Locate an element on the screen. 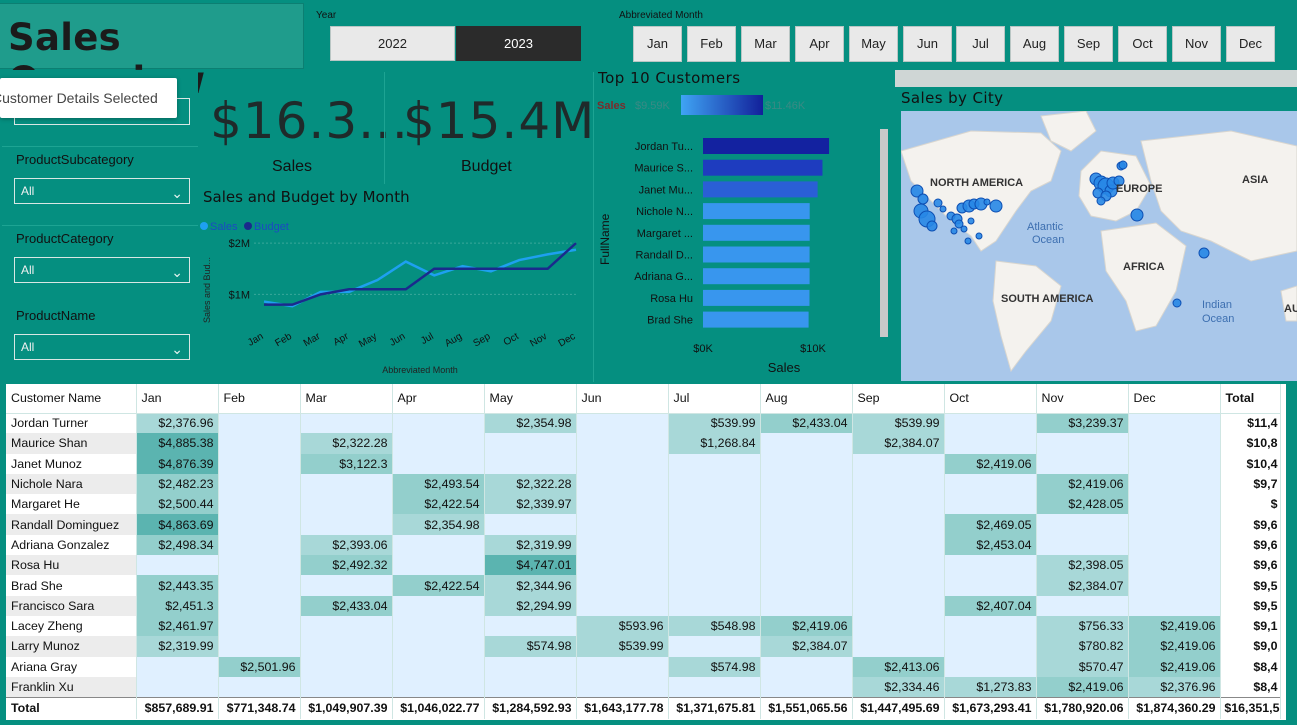  column-header: May is located at coordinates (530, 399).